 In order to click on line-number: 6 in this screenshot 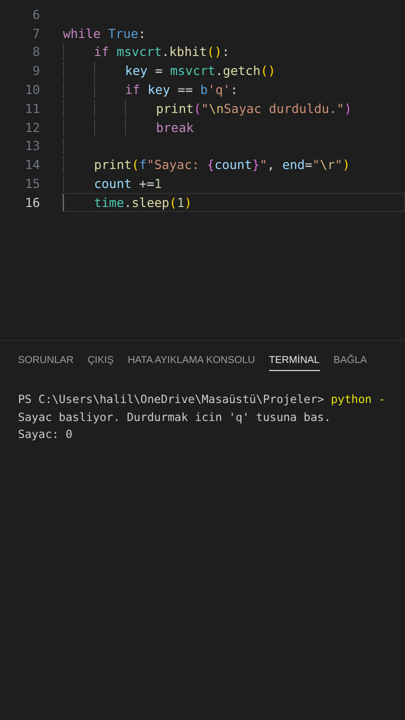, I will do `click(35, 14)`.